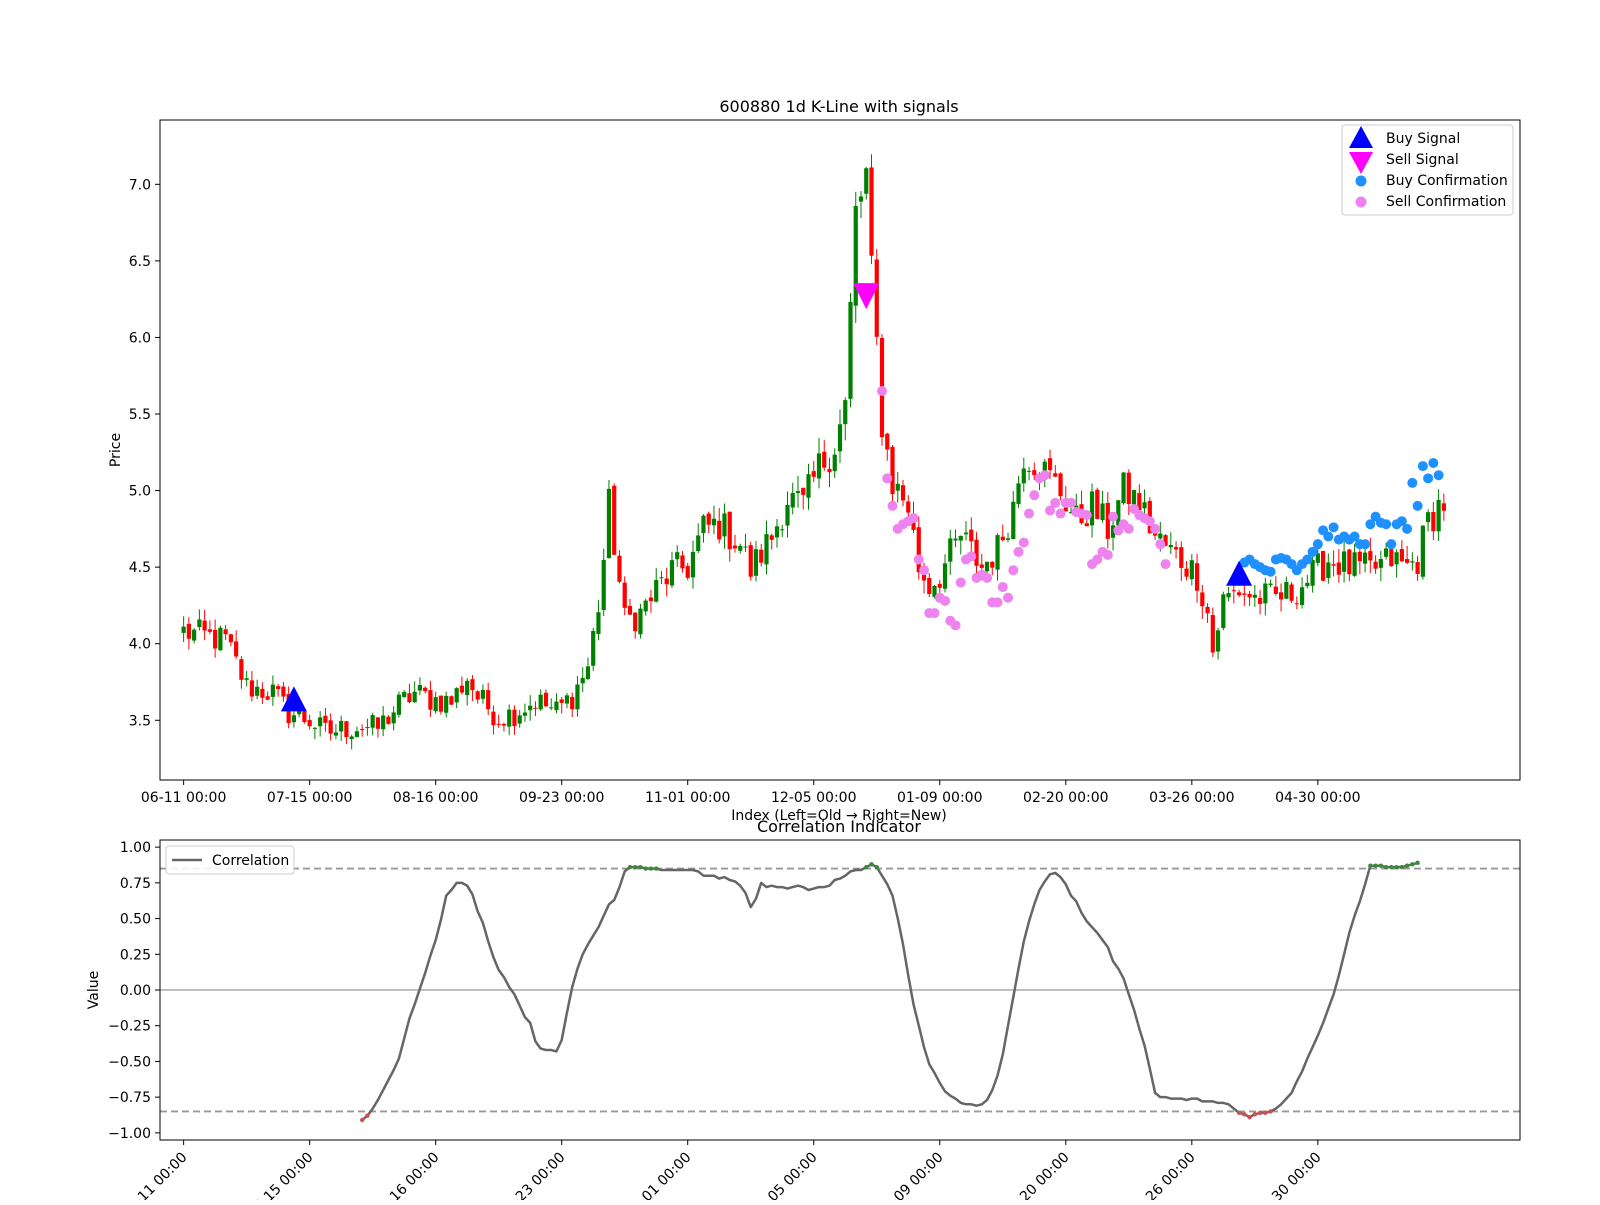  Describe the element at coordinates (1317, 798) in the screenshot. I see `kline-x-tick-label: 04-30 00:00` at that location.